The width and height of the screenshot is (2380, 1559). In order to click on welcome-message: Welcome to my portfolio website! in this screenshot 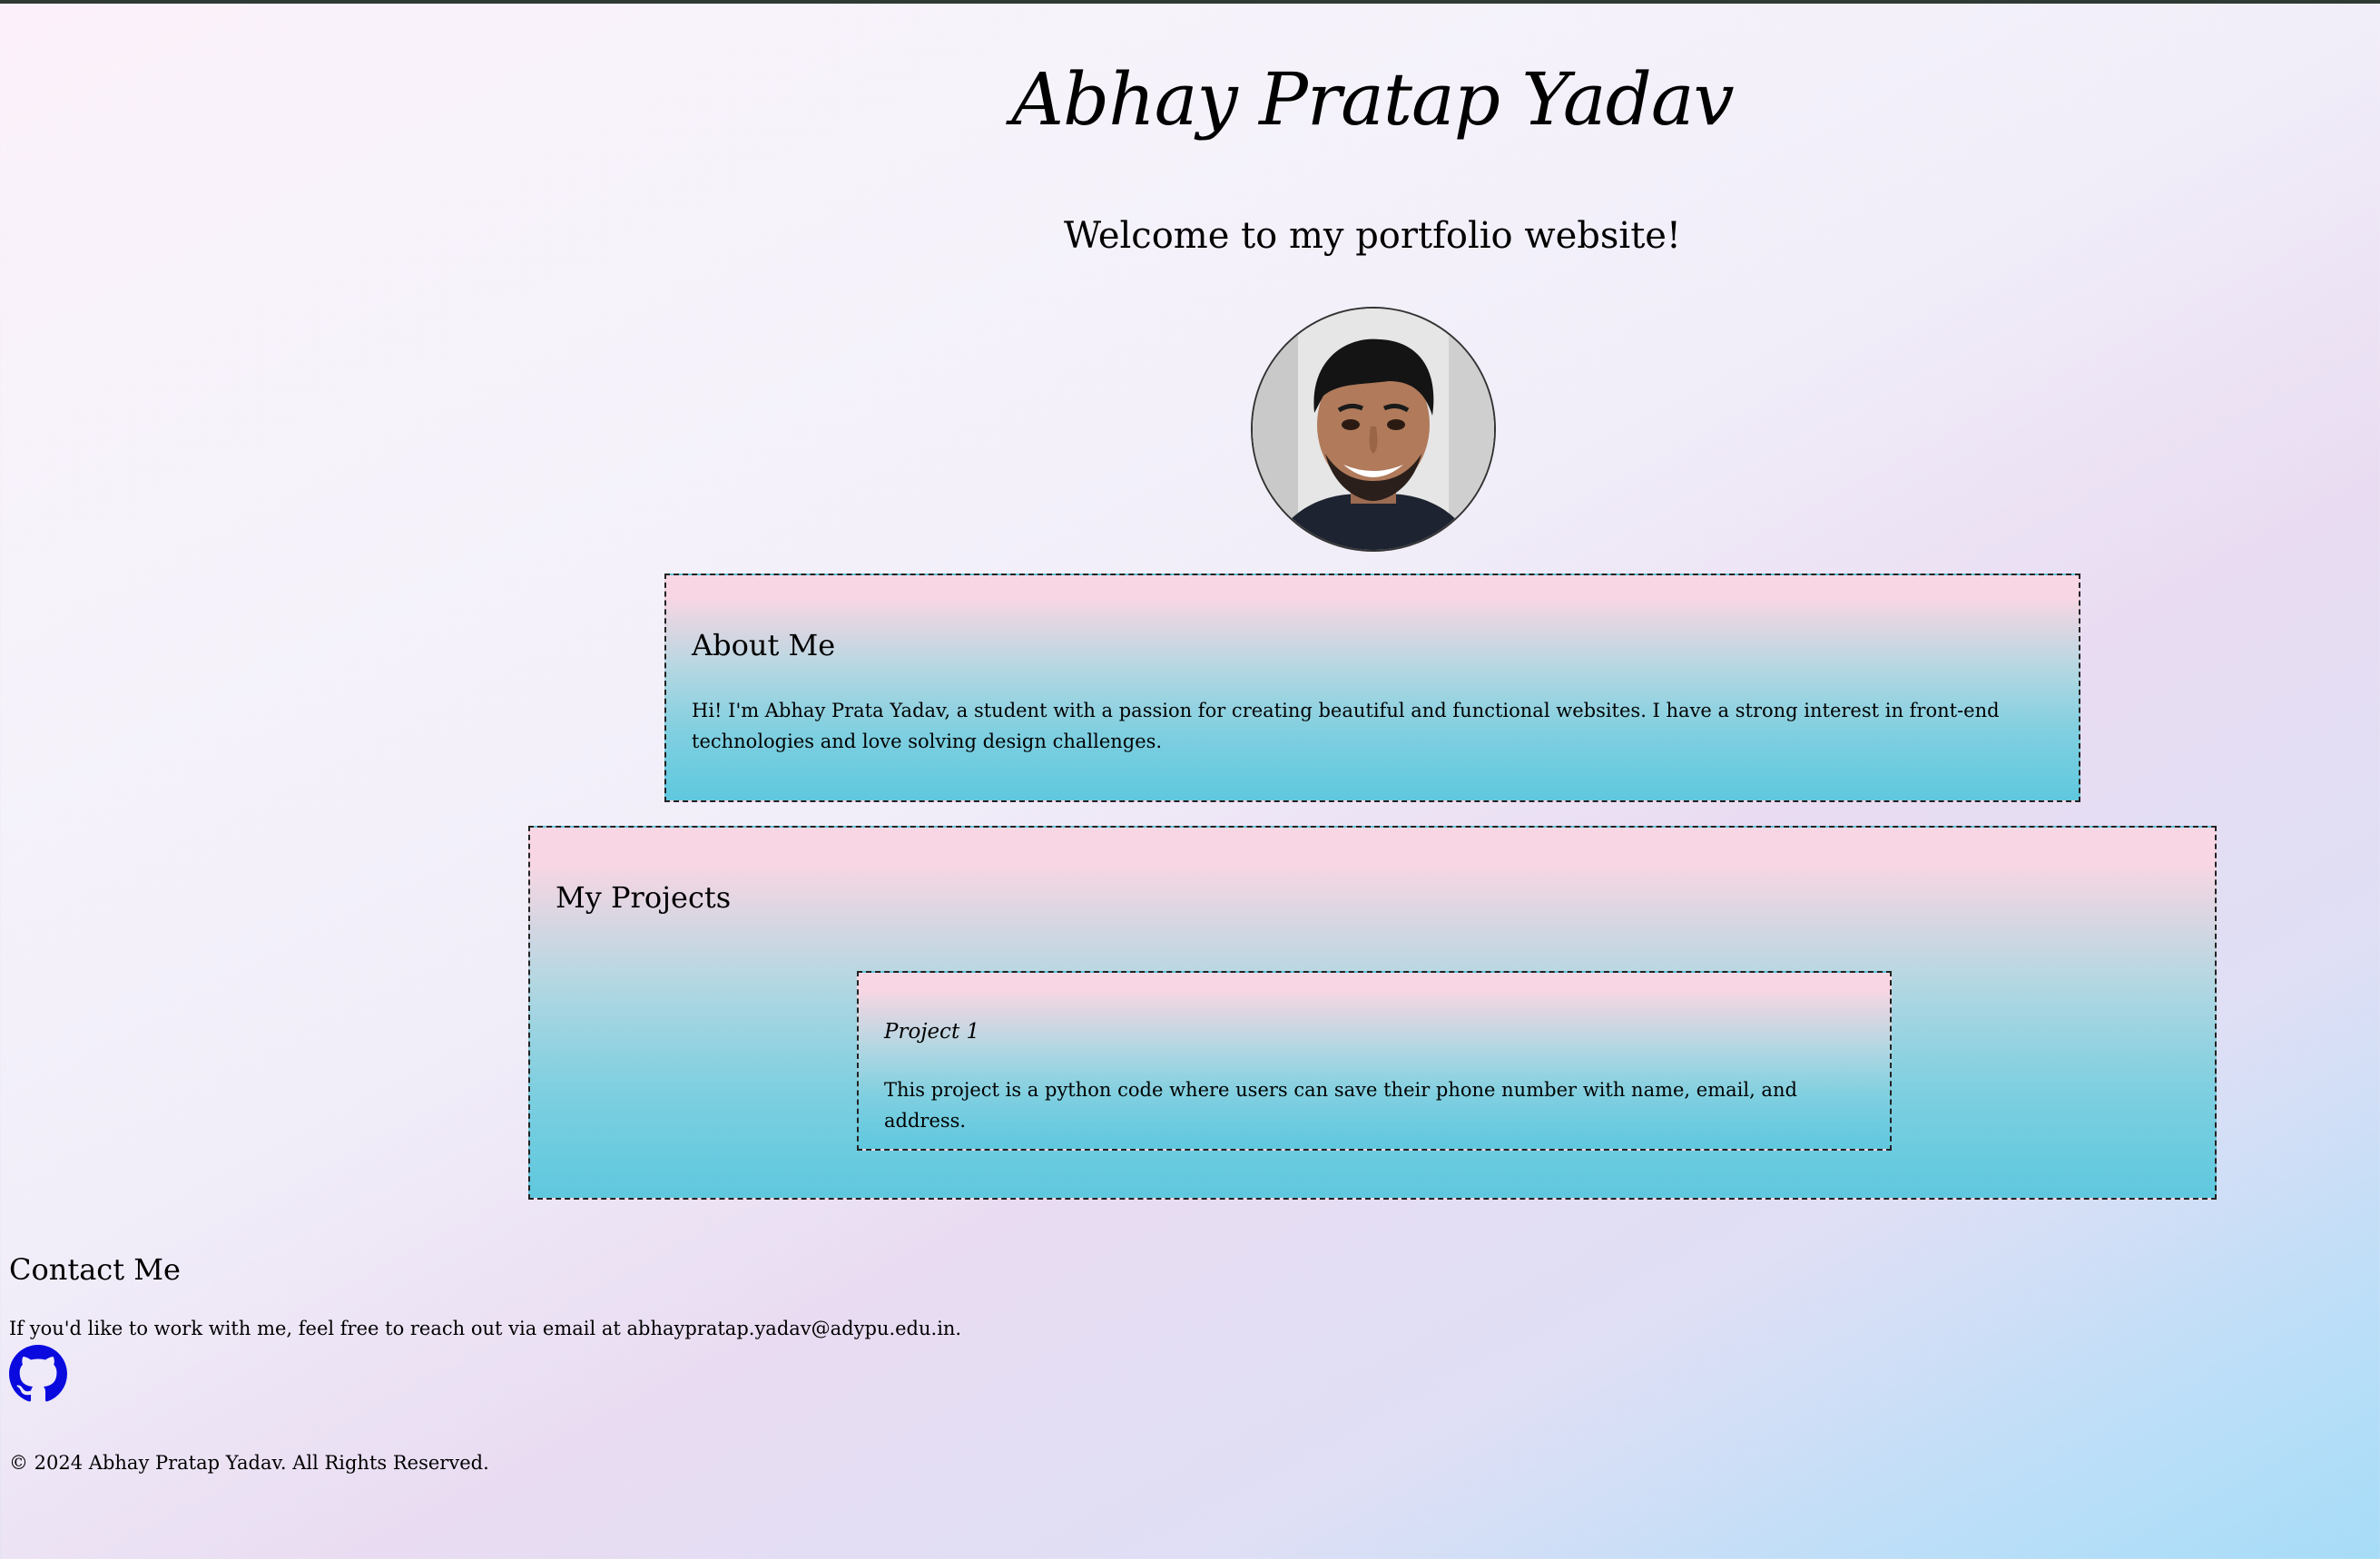, I will do `click(1372, 236)`.